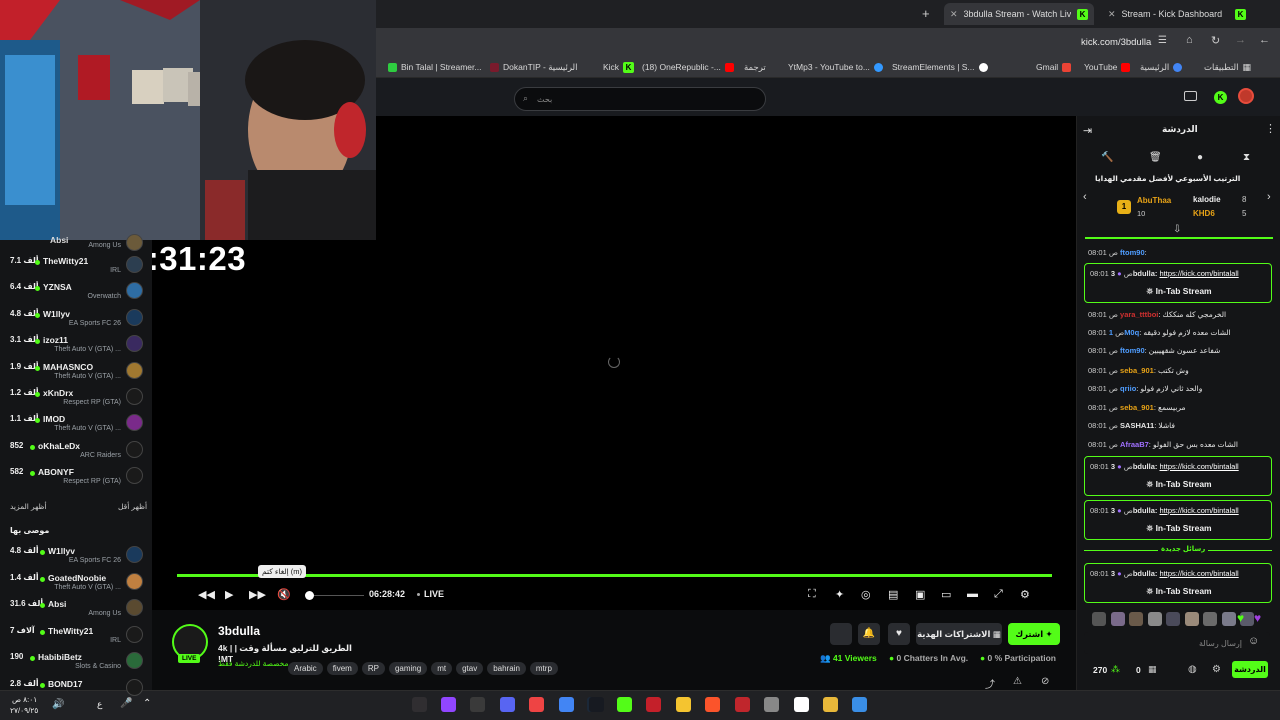 The height and width of the screenshot is (720, 1280). I want to click on twitch-icon, so click(448, 704).